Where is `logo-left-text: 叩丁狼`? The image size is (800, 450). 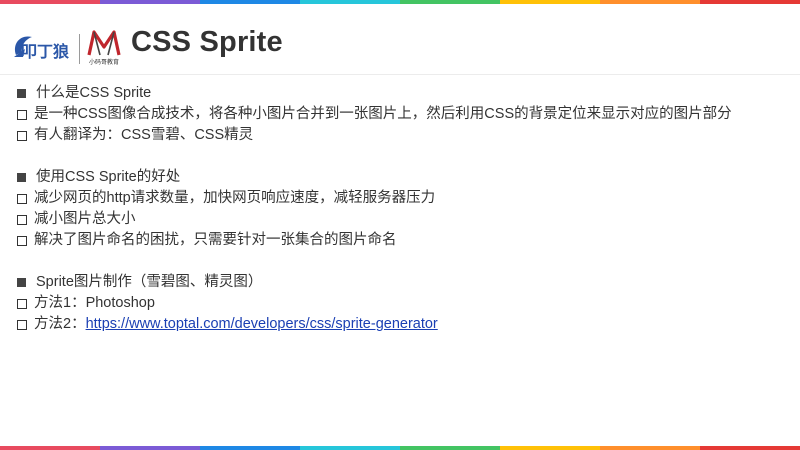
logo-left-text: 叩丁狼 is located at coordinates (45, 51).